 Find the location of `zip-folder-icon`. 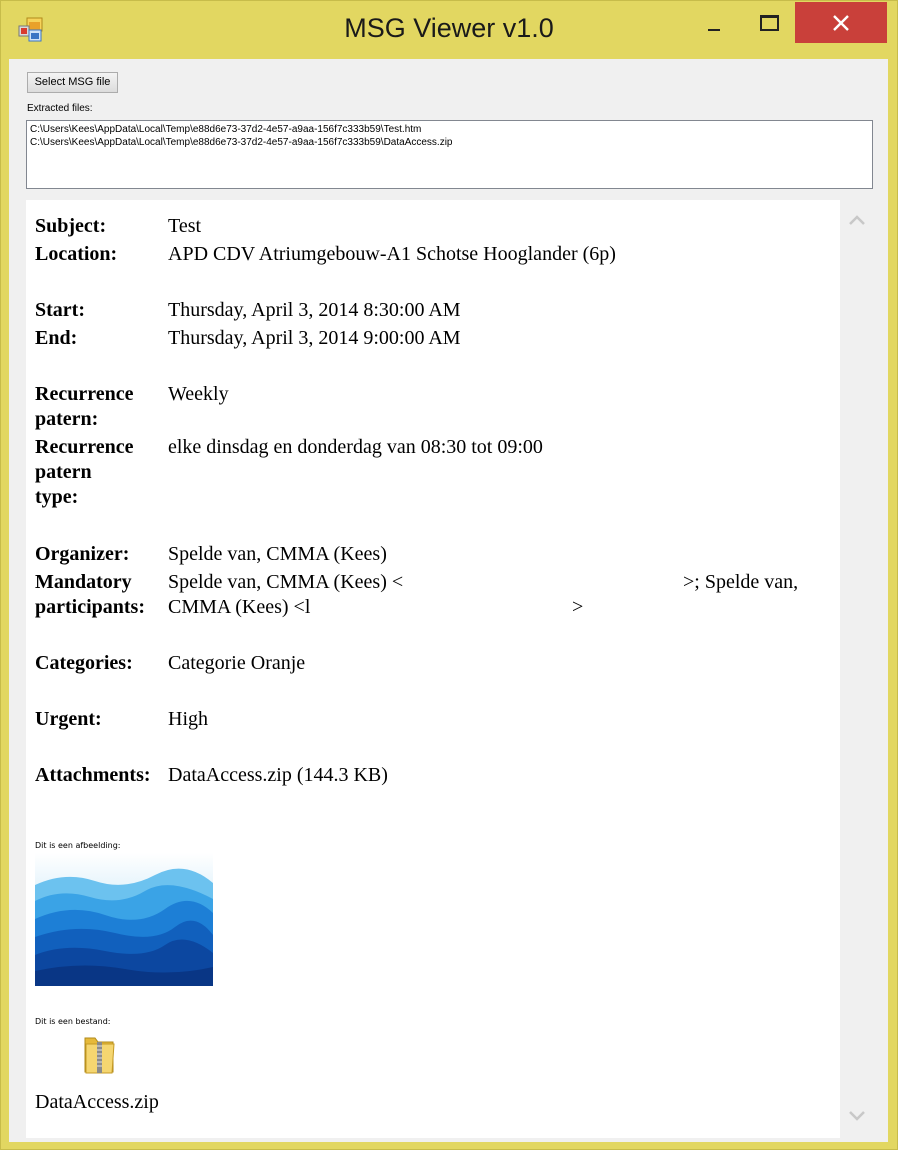

zip-folder-icon is located at coordinates (100, 1053).